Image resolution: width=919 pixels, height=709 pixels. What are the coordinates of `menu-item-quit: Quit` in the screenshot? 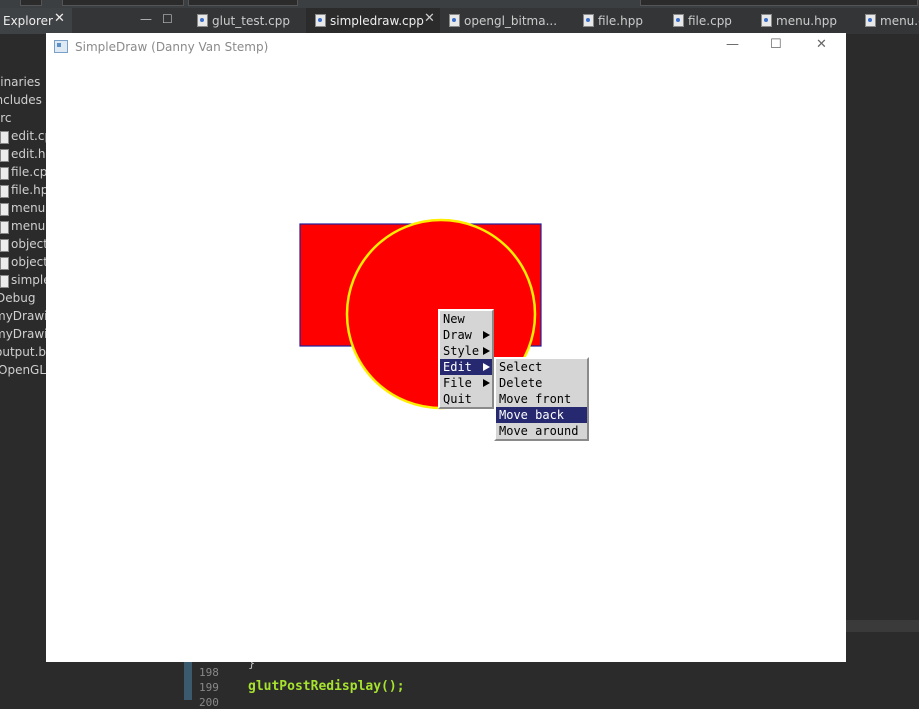 It's located at (466, 399).